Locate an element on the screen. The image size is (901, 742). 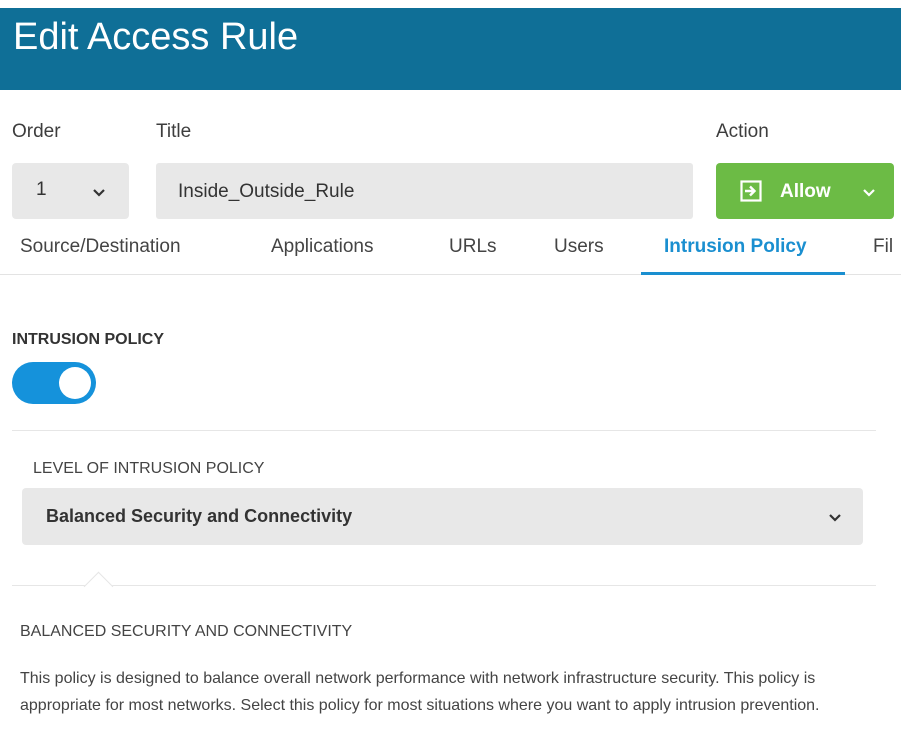
intrusion-level-value: Balanced Security and Connectivity is located at coordinates (199, 516).